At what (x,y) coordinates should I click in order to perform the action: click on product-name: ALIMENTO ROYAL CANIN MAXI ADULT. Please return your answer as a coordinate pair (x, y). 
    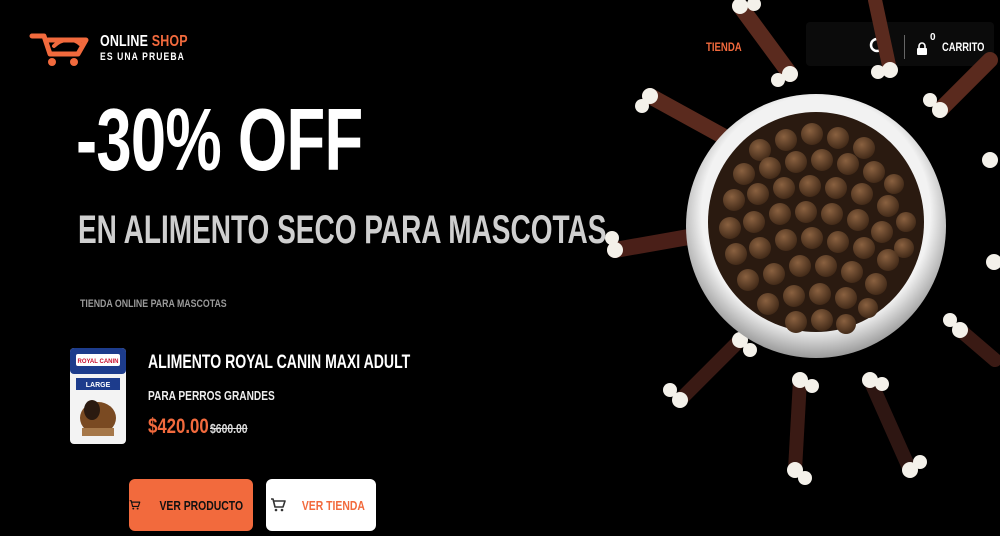
    Looking at the image, I should click on (279, 363).